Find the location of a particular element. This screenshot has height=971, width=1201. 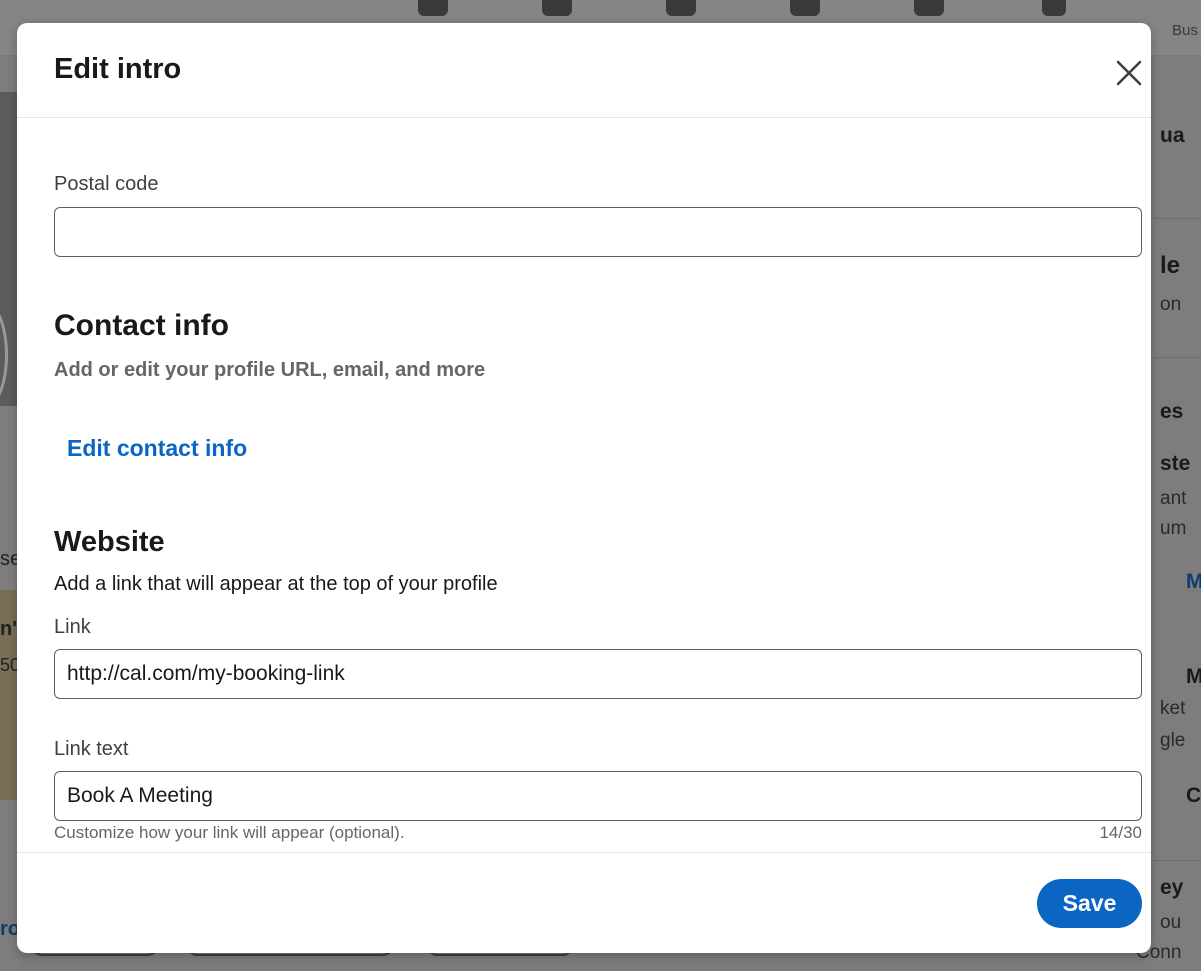

background-right-column is located at coordinates (1177, 513).